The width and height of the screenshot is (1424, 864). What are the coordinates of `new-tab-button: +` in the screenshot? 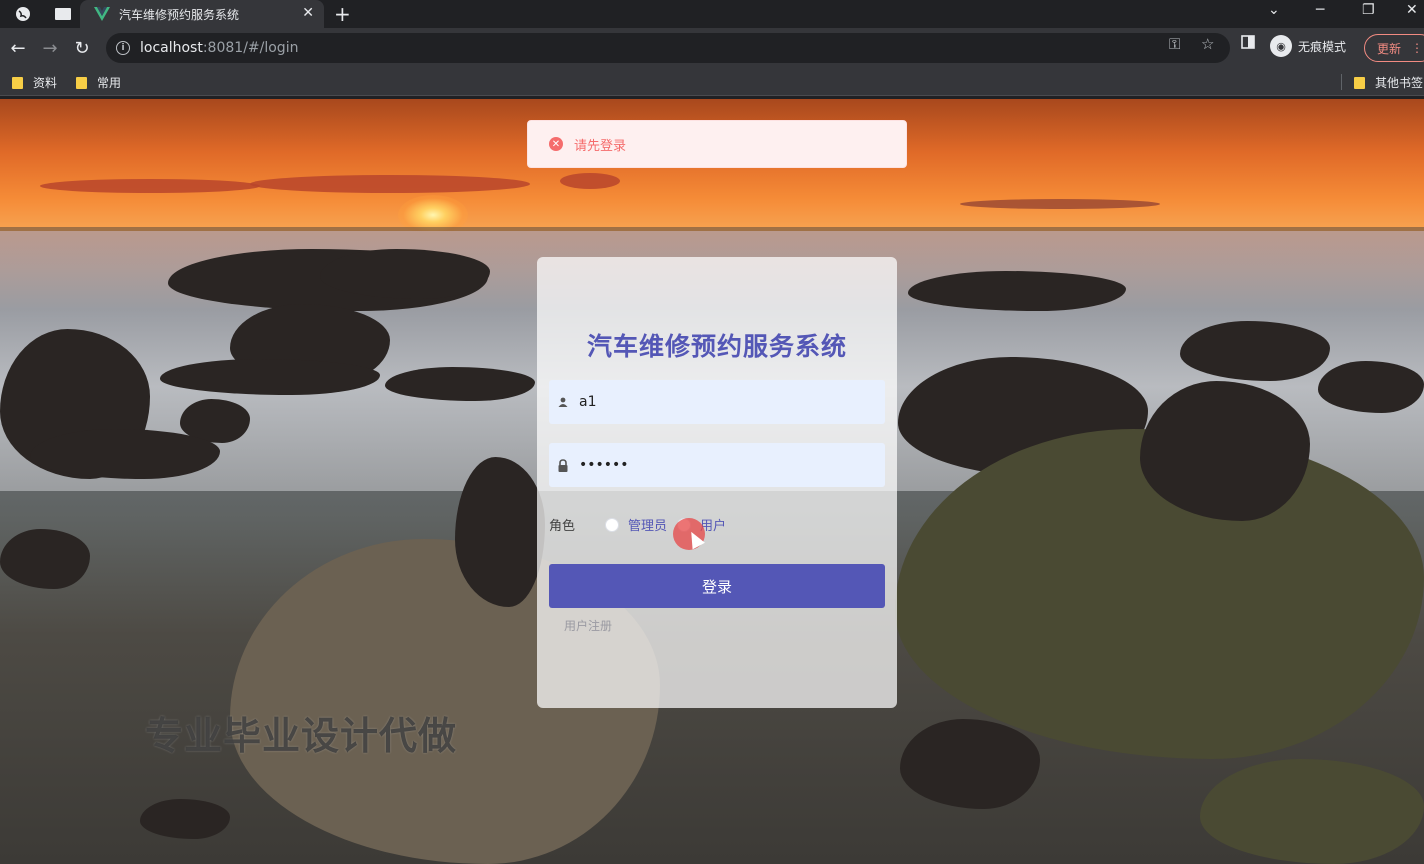 It's located at (342, 14).